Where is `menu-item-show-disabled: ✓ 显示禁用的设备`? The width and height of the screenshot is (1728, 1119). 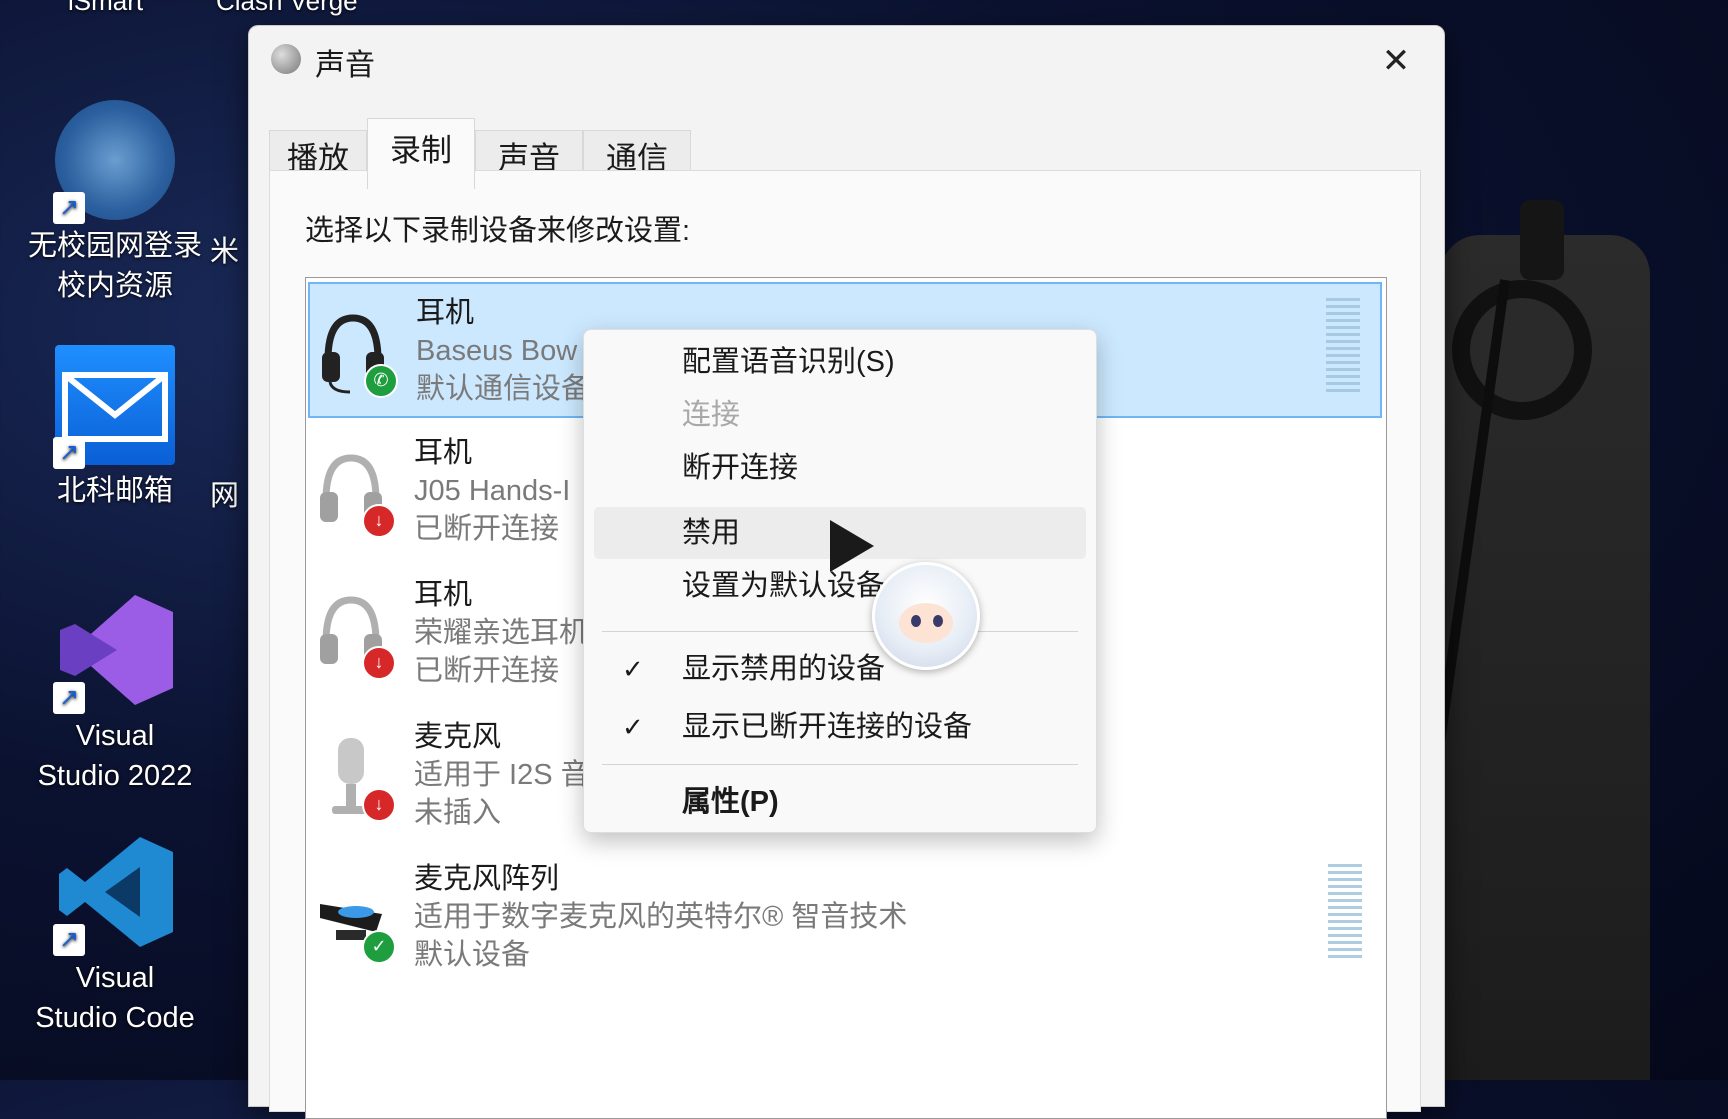 menu-item-show-disabled: ✓ 显示禁用的设备 is located at coordinates (840, 669).